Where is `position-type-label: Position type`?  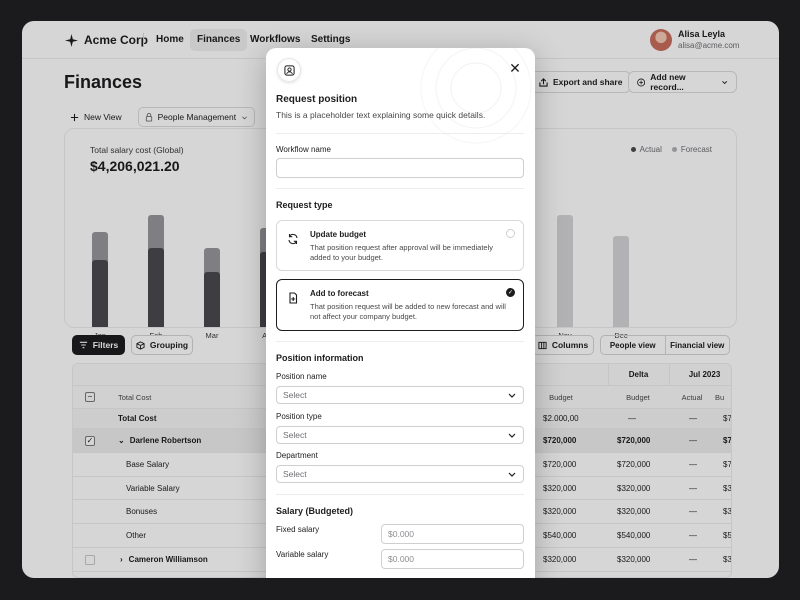 position-type-label: Position type is located at coordinates (299, 416).